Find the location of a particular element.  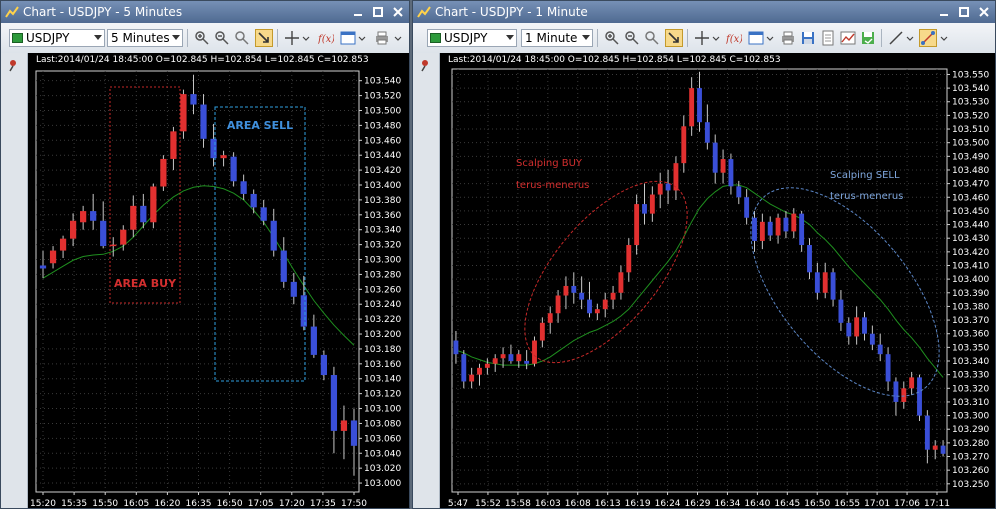

y-tick-label: 103.160 is located at coordinates (382, 365).